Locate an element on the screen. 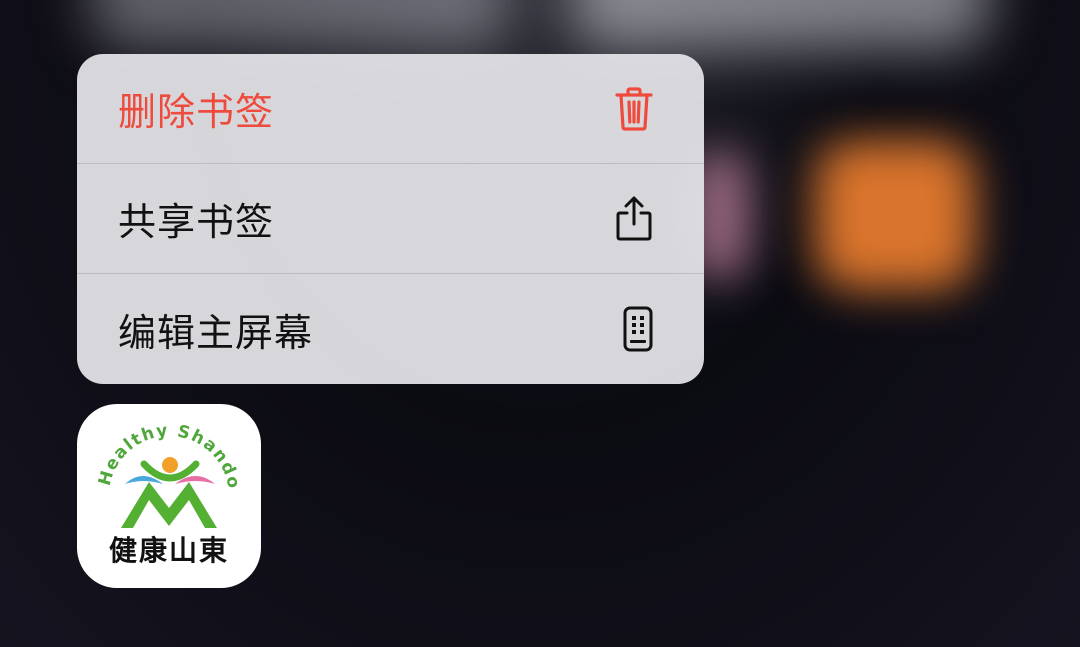 This screenshot has width=1080, height=647. trash-icon is located at coordinates (634, 109).